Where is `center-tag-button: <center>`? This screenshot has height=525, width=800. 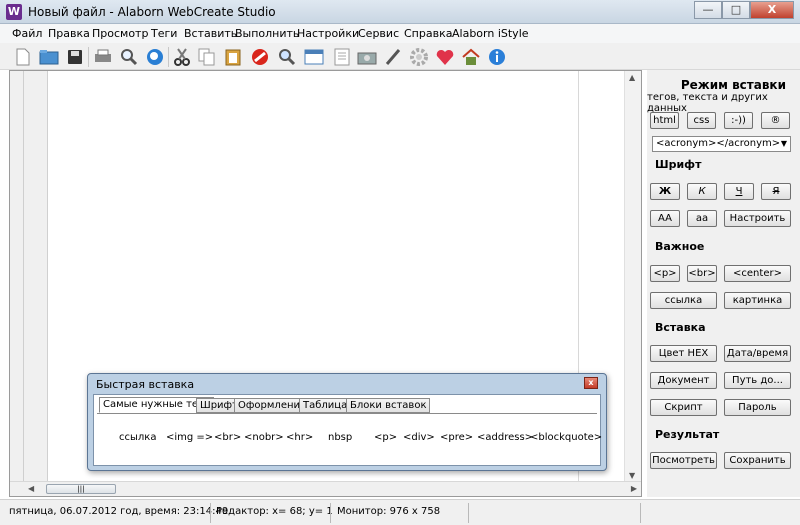 center-tag-button: <center> is located at coordinates (757, 273).